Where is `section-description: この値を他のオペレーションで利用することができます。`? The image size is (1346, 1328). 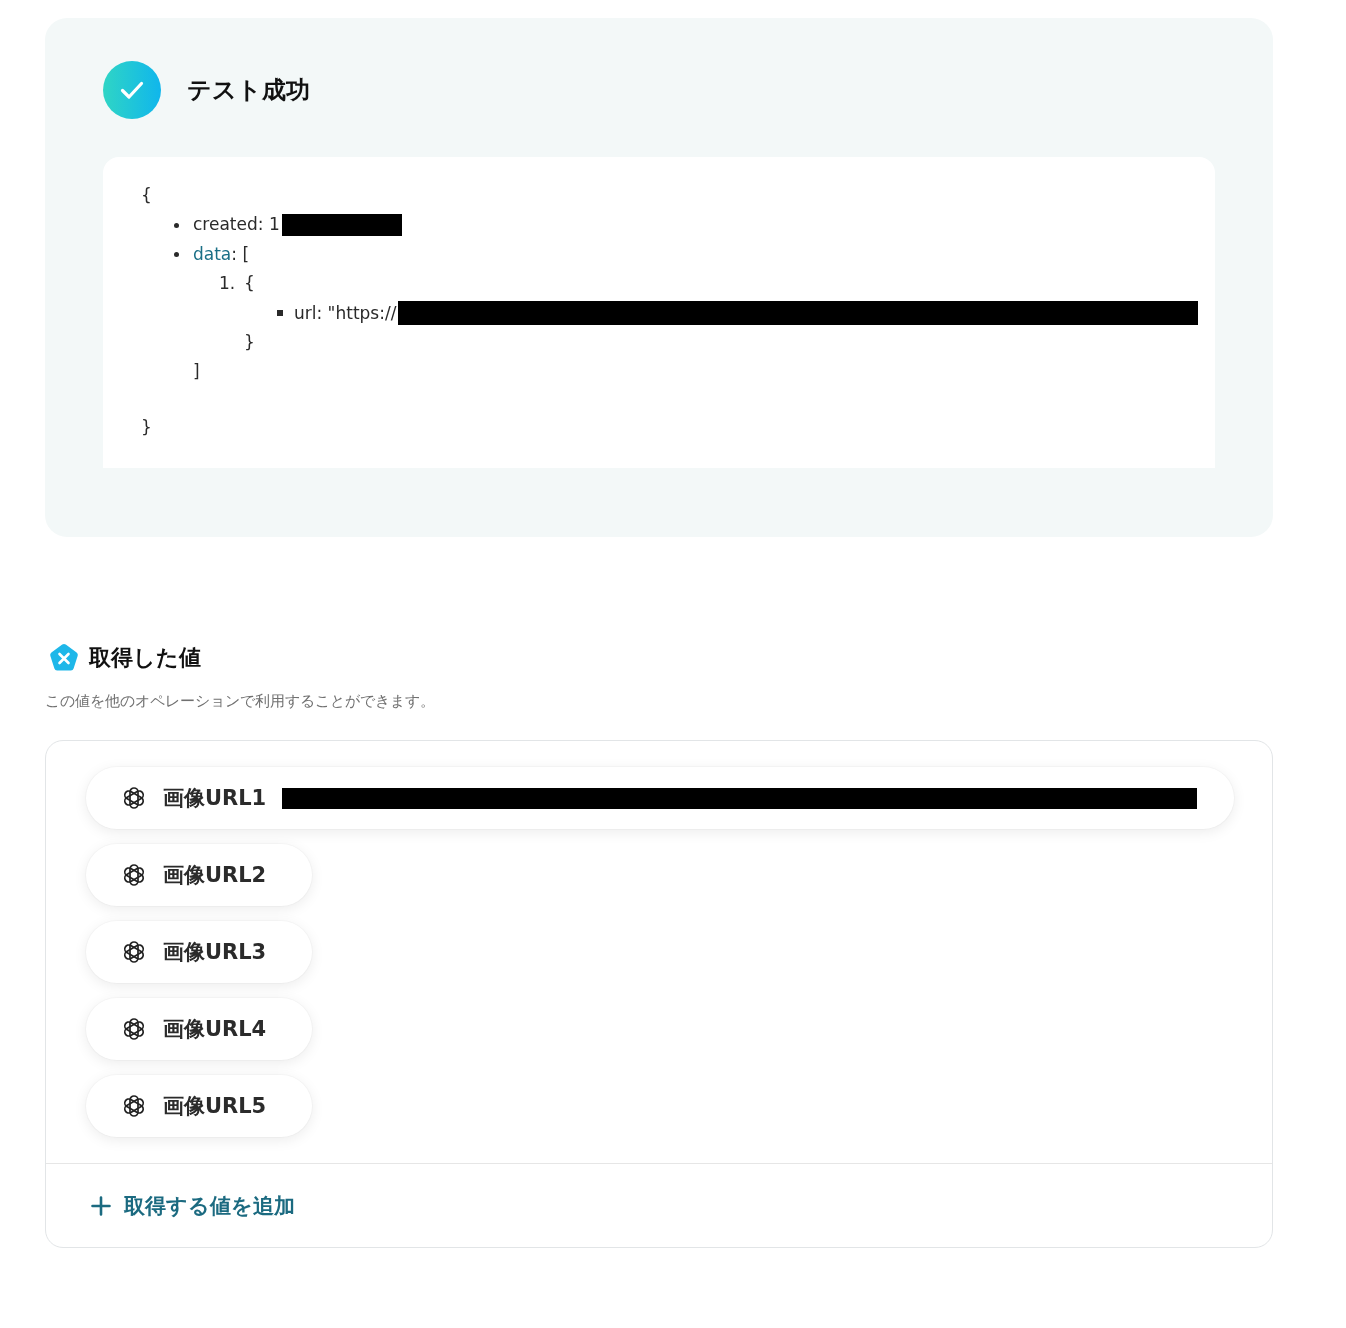
section-description: この値を他のオペレーションで利用することができます。 is located at coordinates (240, 702).